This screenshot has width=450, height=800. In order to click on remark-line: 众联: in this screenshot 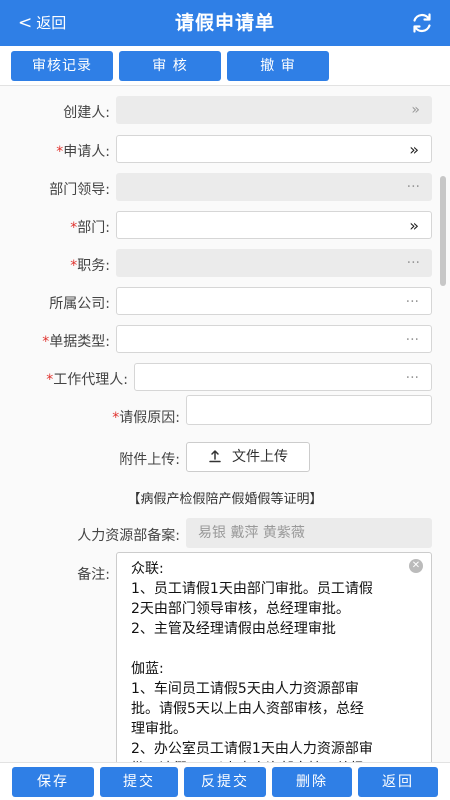, I will do `click(147, 569)`.